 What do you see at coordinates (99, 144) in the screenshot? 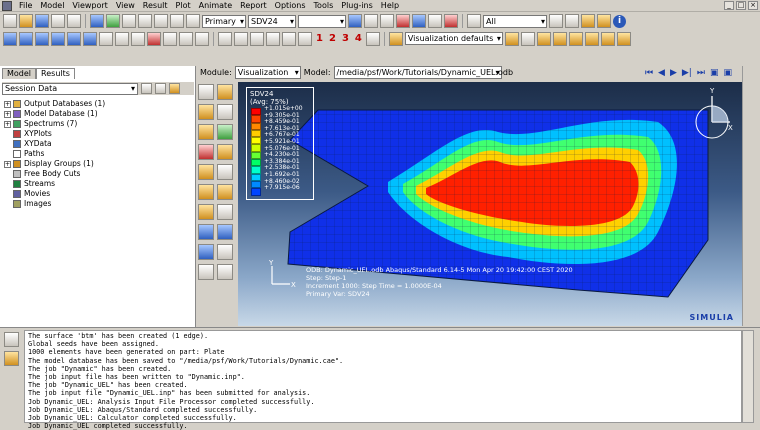
I see `tree-item: XYData` at bounding box center [99, 144].